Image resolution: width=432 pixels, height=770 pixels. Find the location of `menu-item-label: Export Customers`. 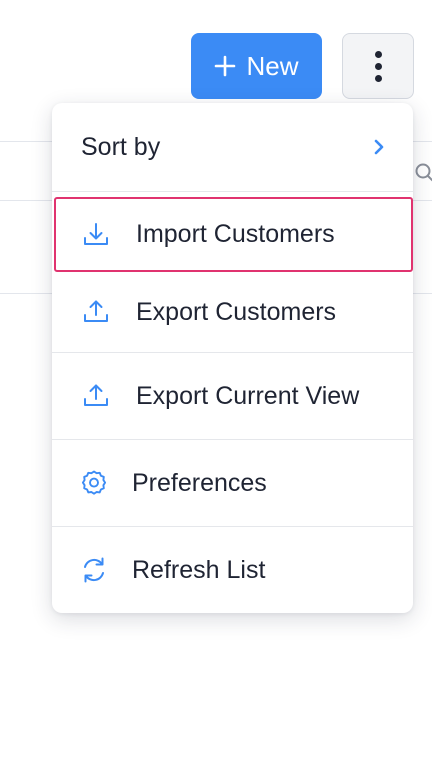

menu-item-label: Export Customers is located at coordinates (236, 311).